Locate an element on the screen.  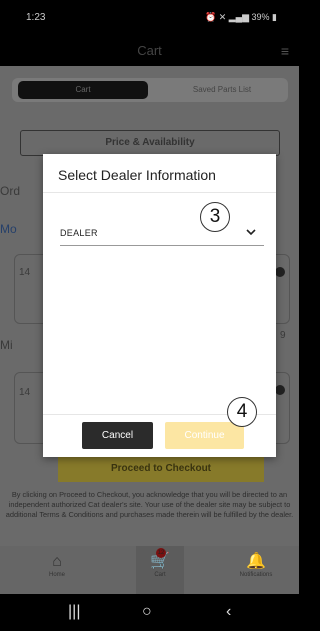
nav-cart-label: Cart is located at coordinates (160, 575).